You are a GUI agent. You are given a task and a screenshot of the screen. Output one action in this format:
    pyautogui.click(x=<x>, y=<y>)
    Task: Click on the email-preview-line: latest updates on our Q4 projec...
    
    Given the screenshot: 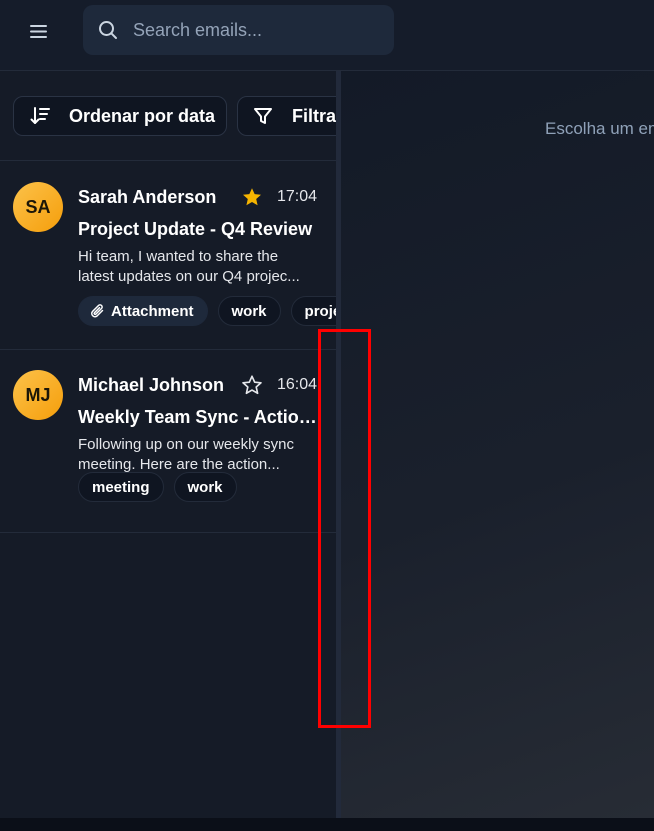 What is the action you would take?
    pyautogui.click(x=189, y=276)
    